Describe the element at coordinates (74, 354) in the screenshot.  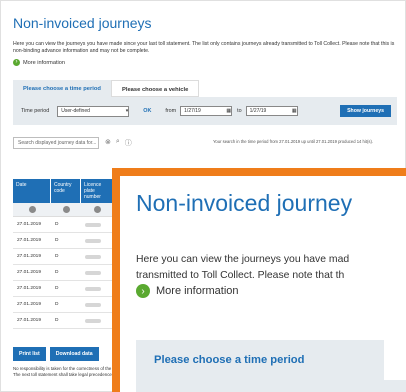
I see `download-data-button: Download data` at that location.